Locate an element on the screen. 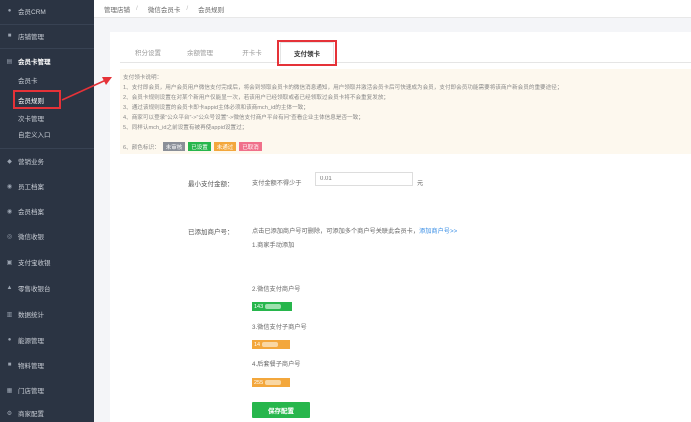  merchant-group-title: 3.微信支付子商户号 is located at coordinates (279, 327).